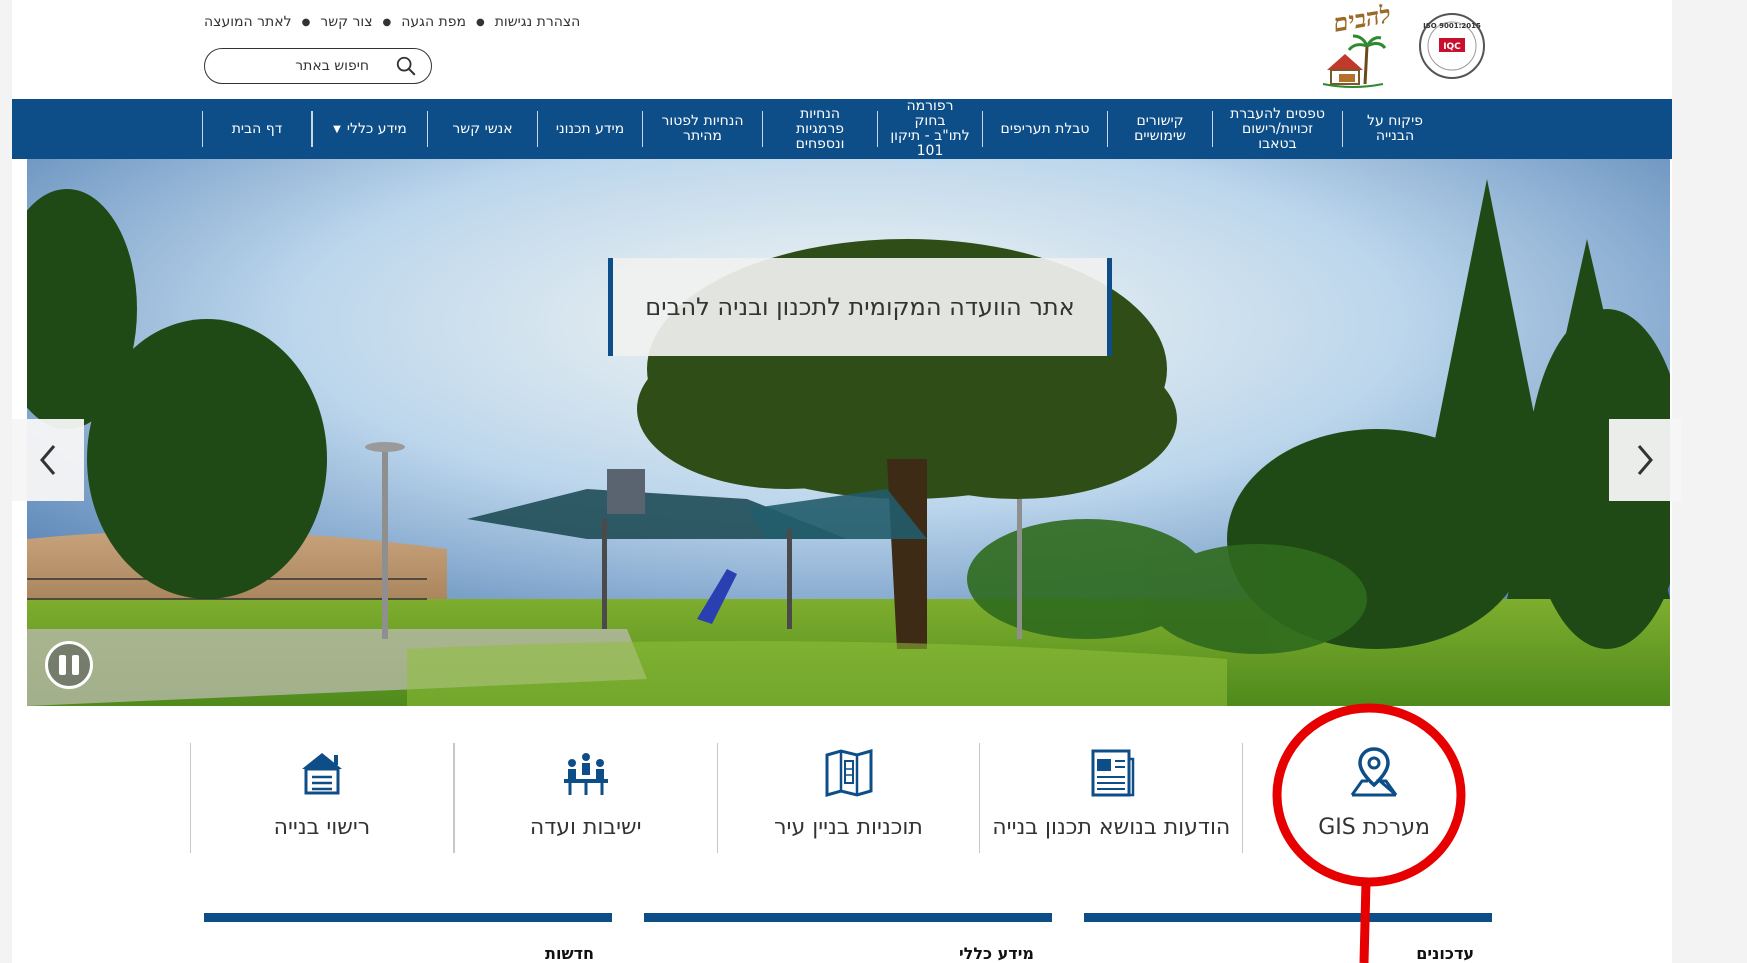 Image resolution: width=1747 pixels, height=963 pixels. I want to click on nav-label: טפסים להעברת זכויות/רישום בטאבו, so click(1277, 128).